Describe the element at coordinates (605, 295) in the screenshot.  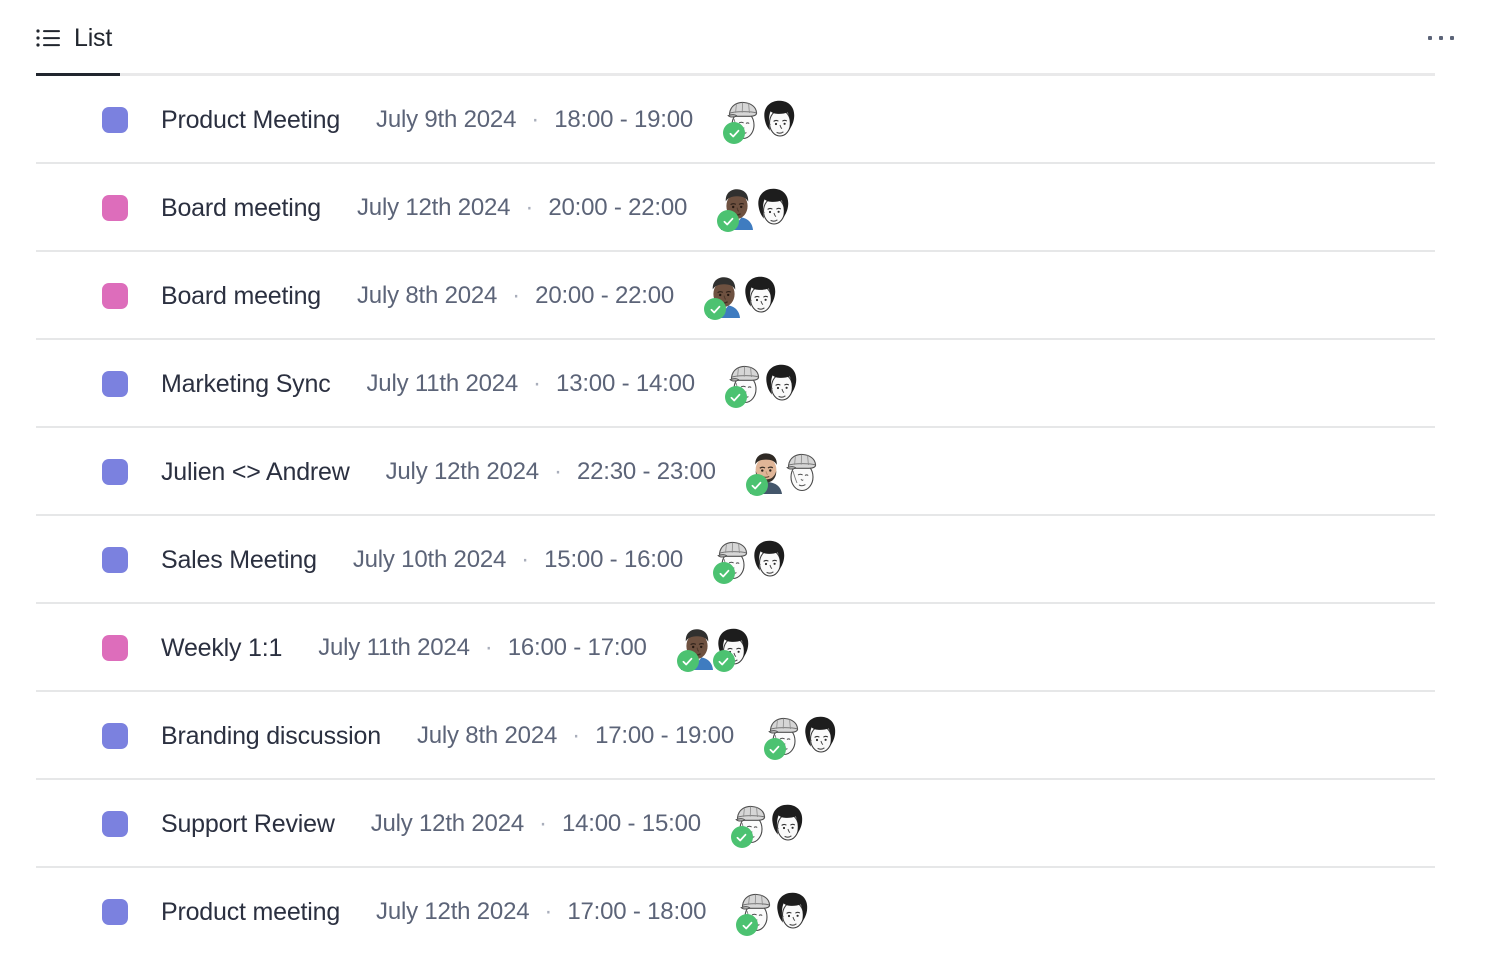
I see `event-time-range: 20:00 - 22:00` at that location.